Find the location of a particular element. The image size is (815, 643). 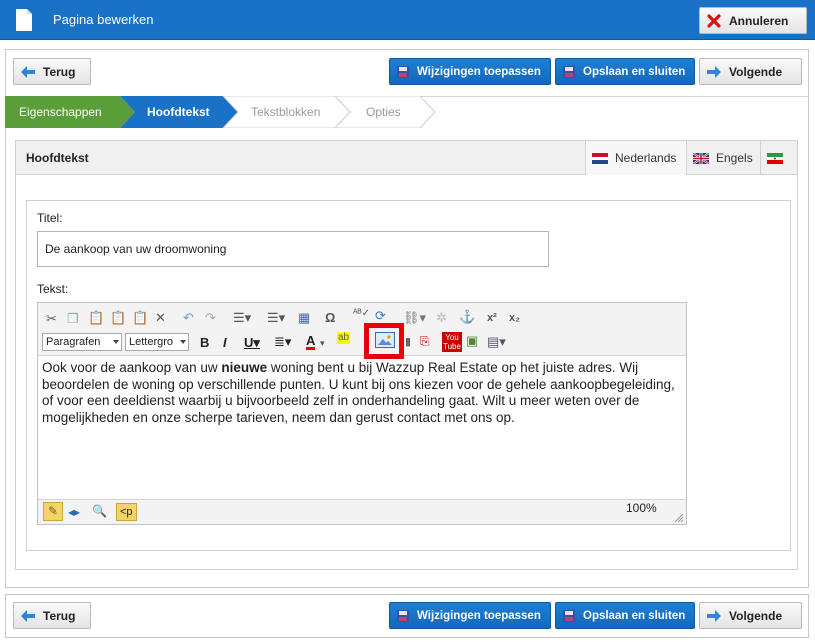

zoom-icon: 🔍 is located at coordinates (99, 511).